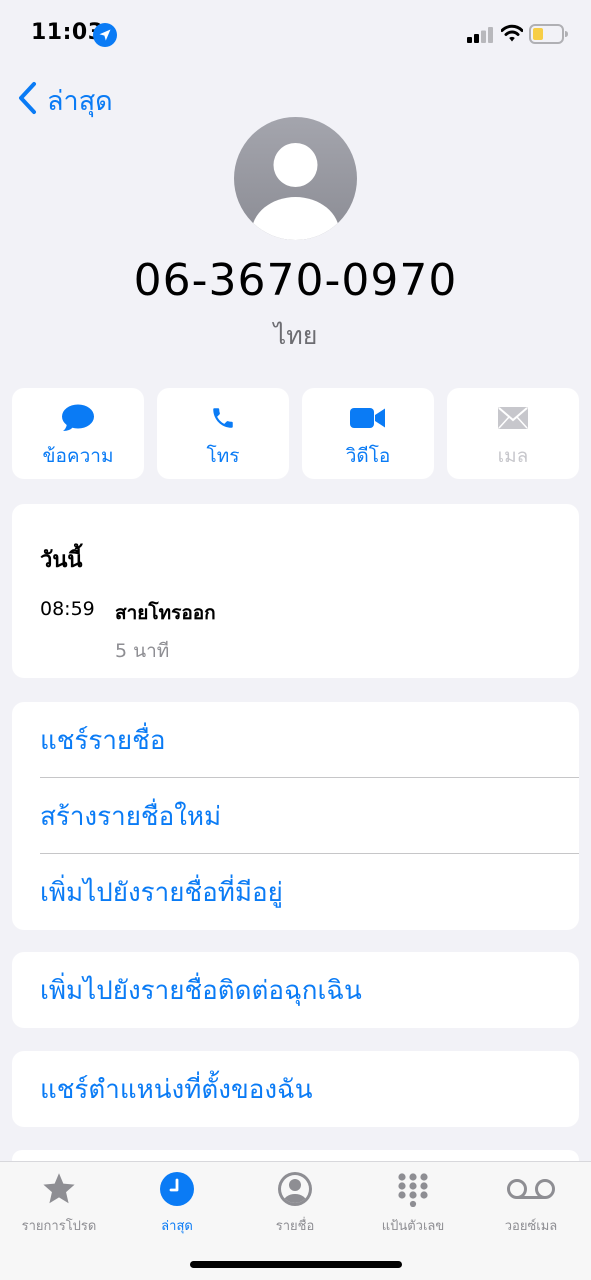 The image size is (591, 1280). I want to click on star-icon, so click(59, 1189).